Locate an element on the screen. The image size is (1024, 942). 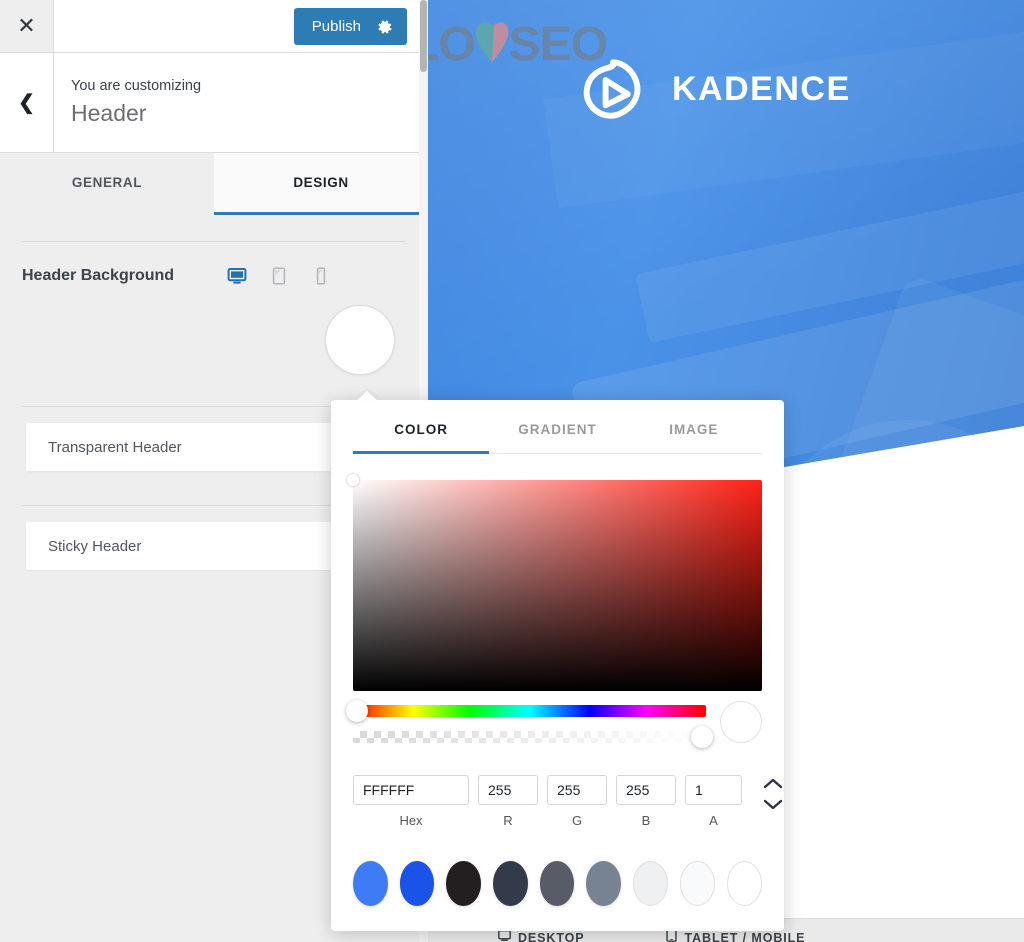
color-swatch-area is located at coordinates (214, 351).